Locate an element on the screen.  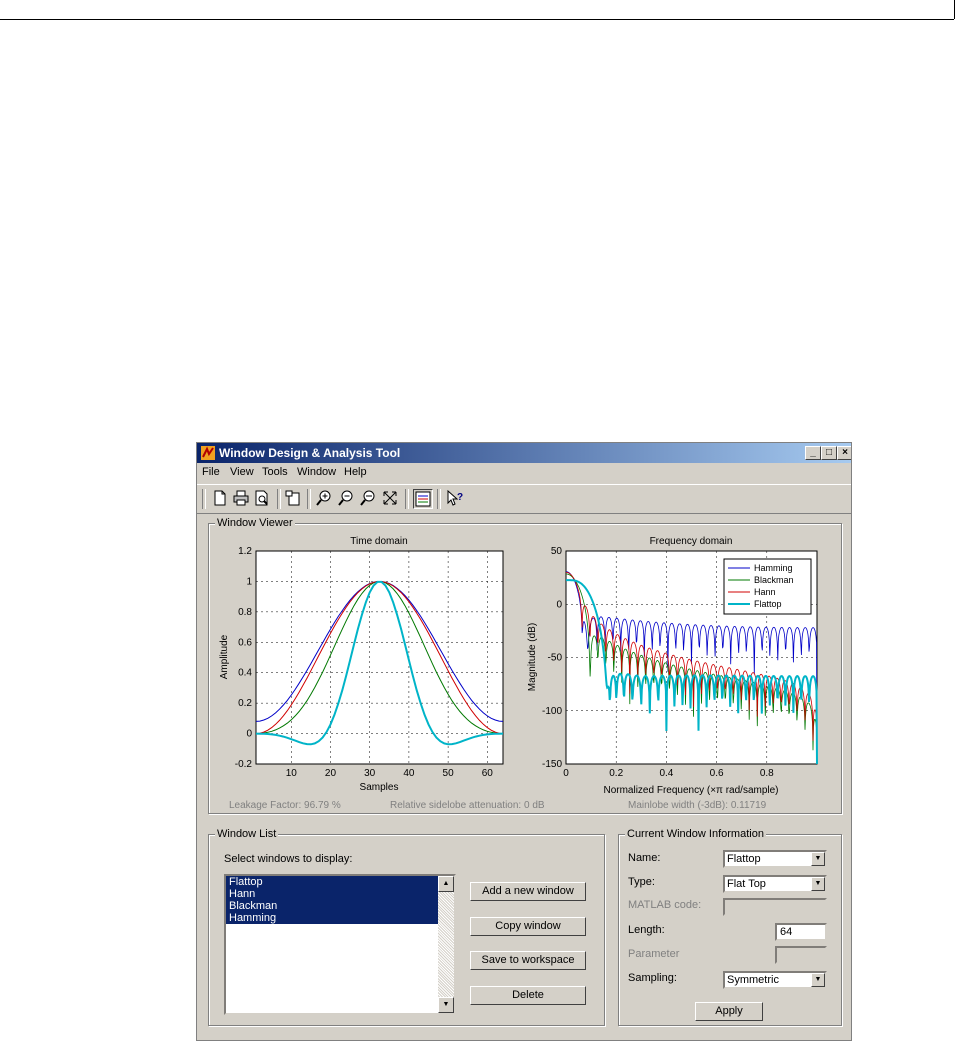
time-ytick: 0.8 is located at coordinates (245, 612).